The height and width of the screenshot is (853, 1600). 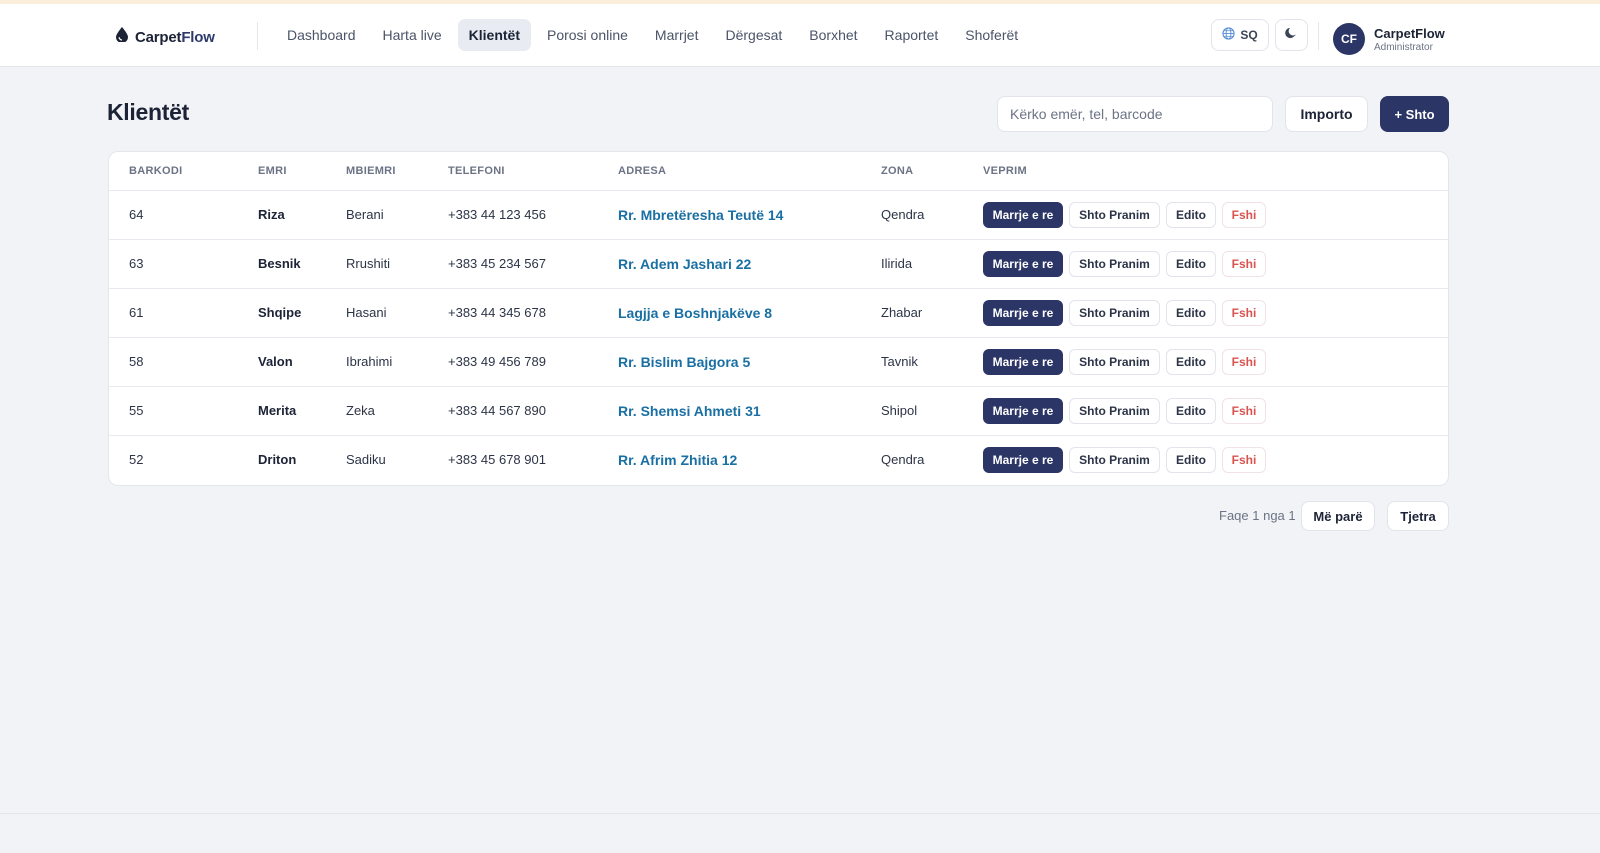 I want to click on last-name-cell: Hasani, so click(x=397, y=312).